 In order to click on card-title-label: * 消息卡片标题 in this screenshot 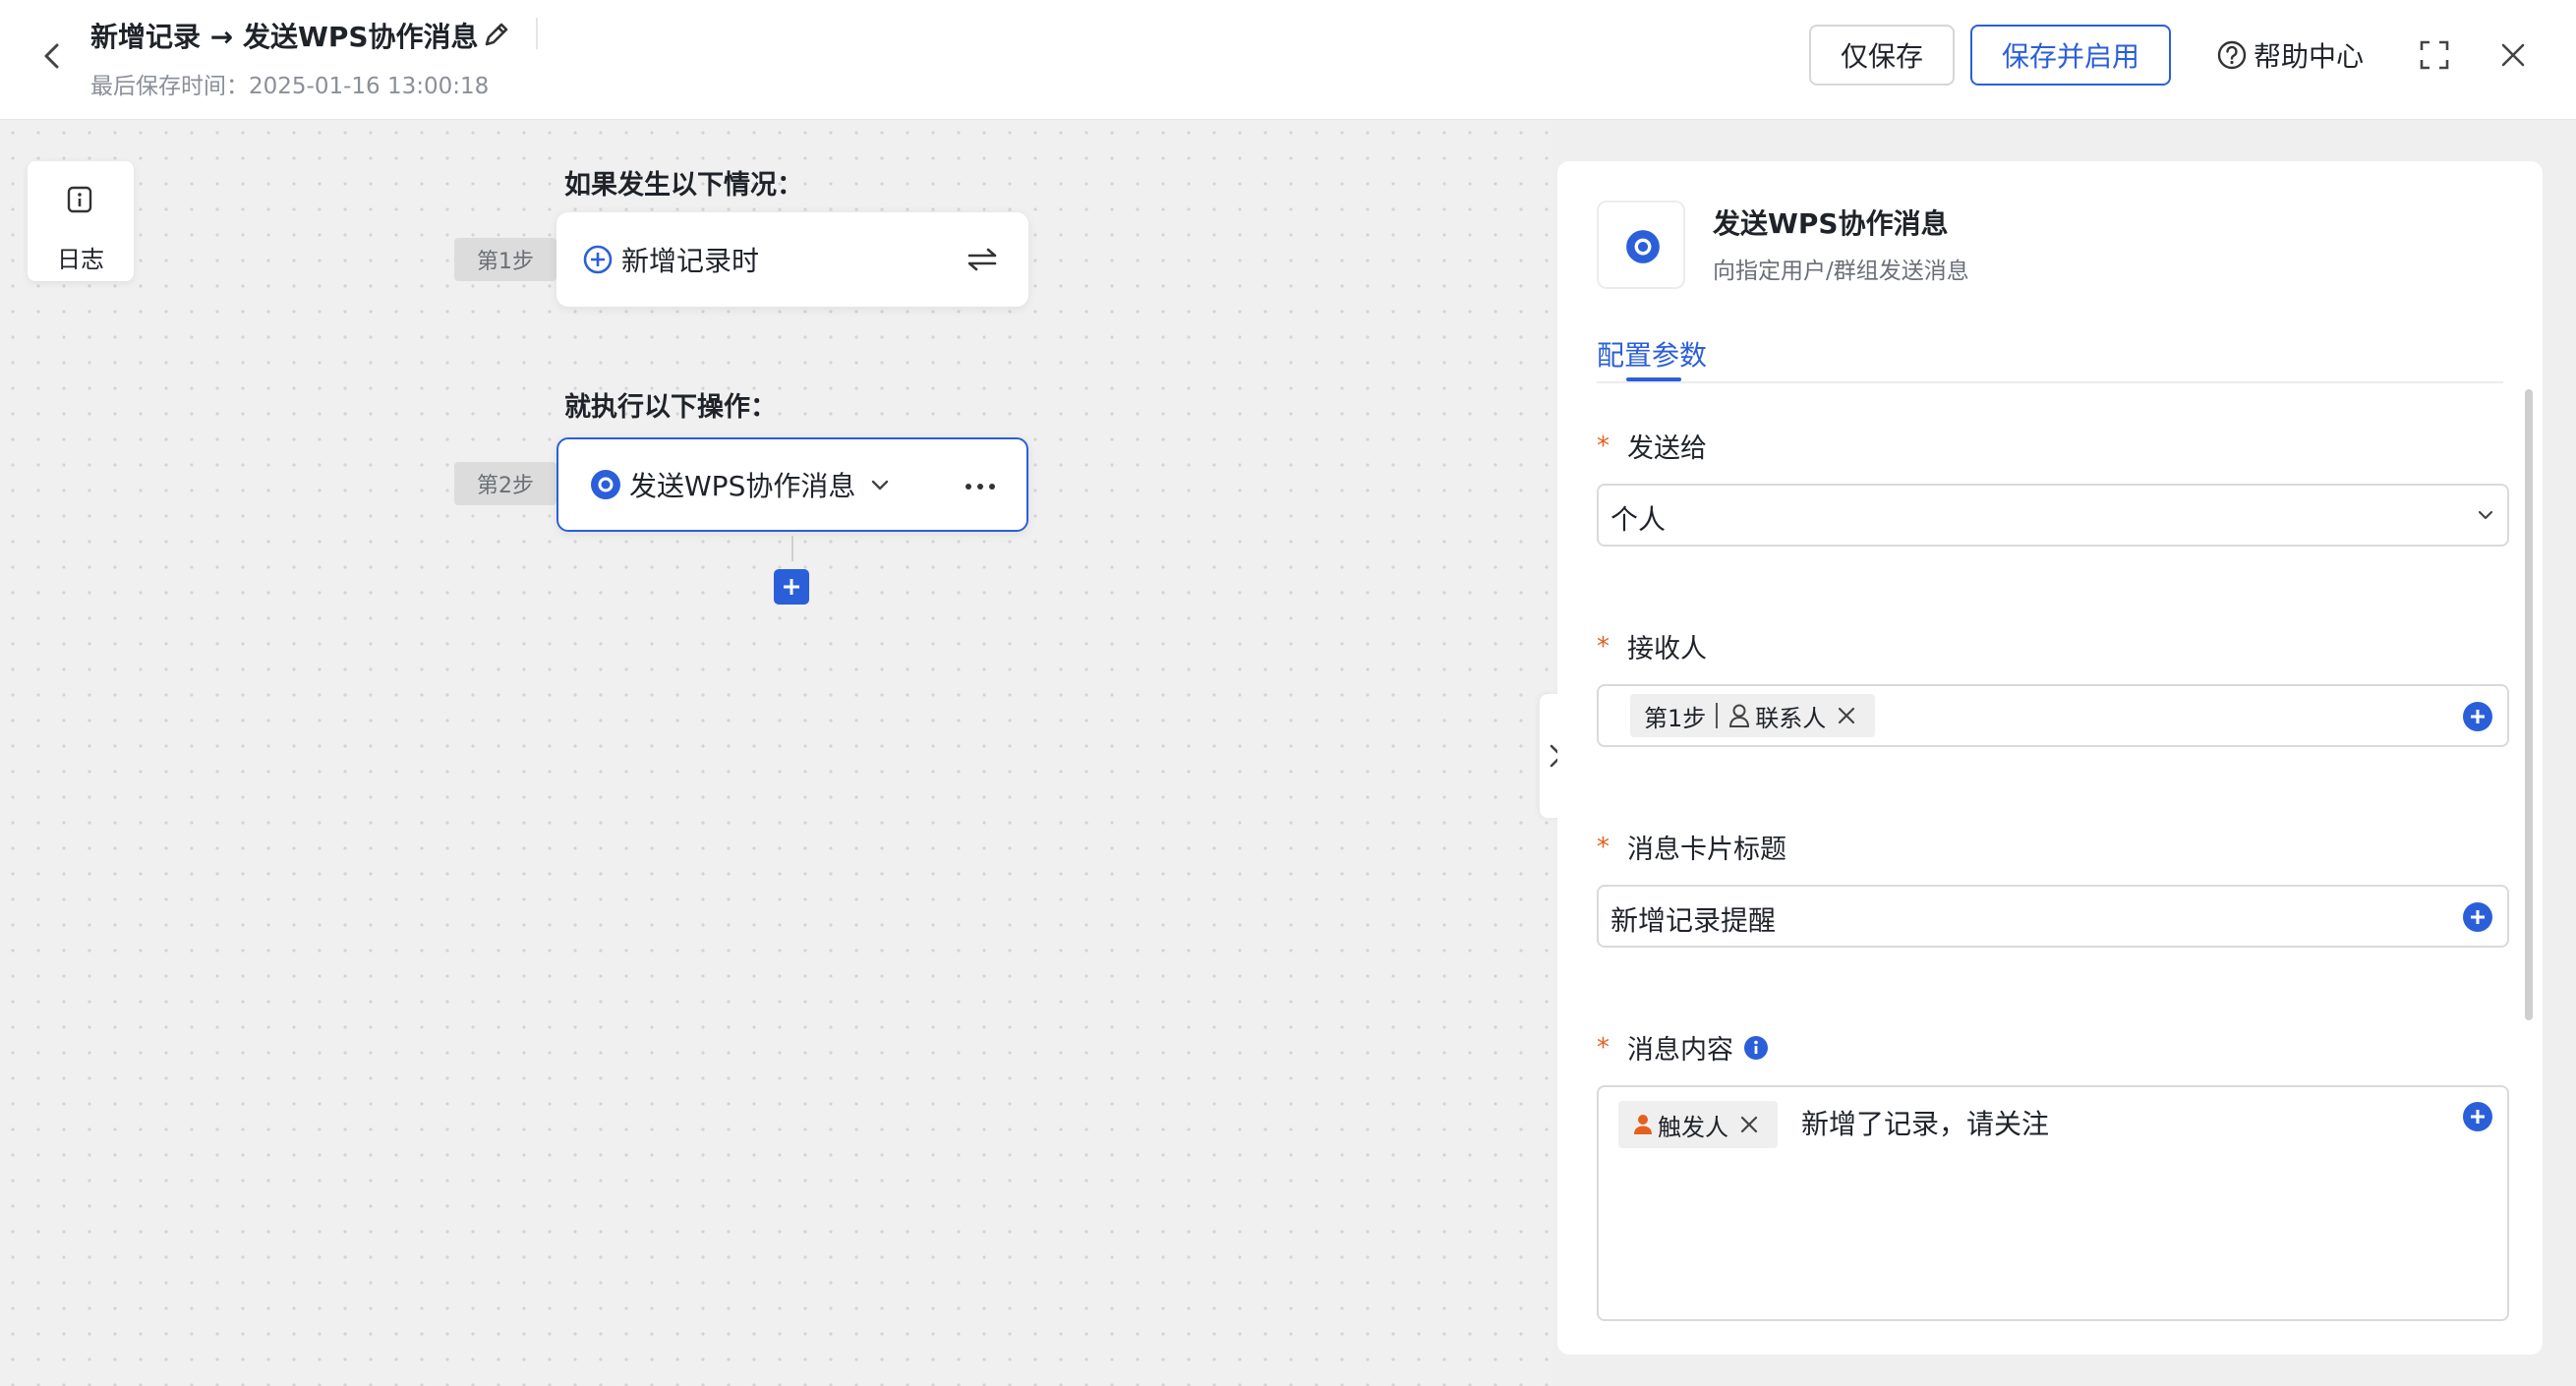, I will do `click(1691, 847)`.